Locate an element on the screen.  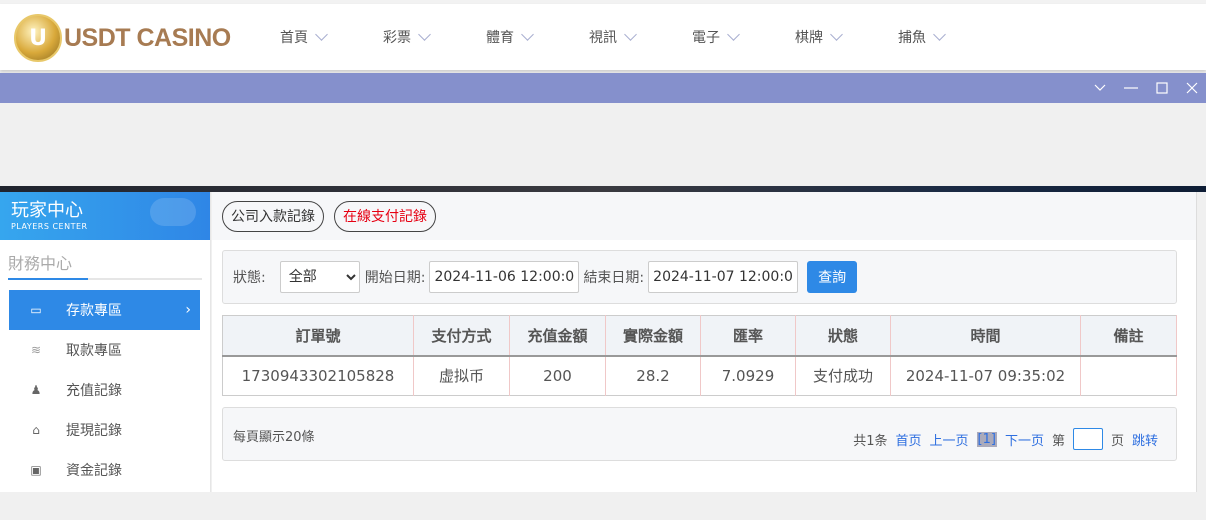
next-page-link: 下一页 is located at coordinates (1024, 439).